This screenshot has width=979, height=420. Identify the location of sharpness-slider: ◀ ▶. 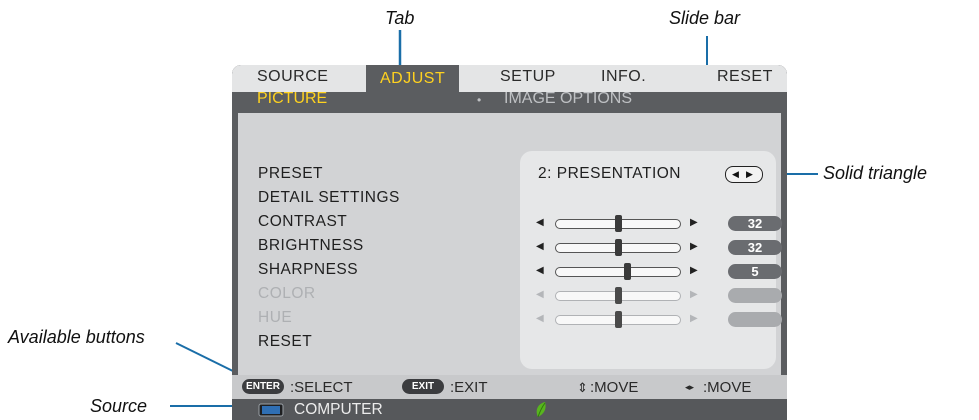
(615, 272).